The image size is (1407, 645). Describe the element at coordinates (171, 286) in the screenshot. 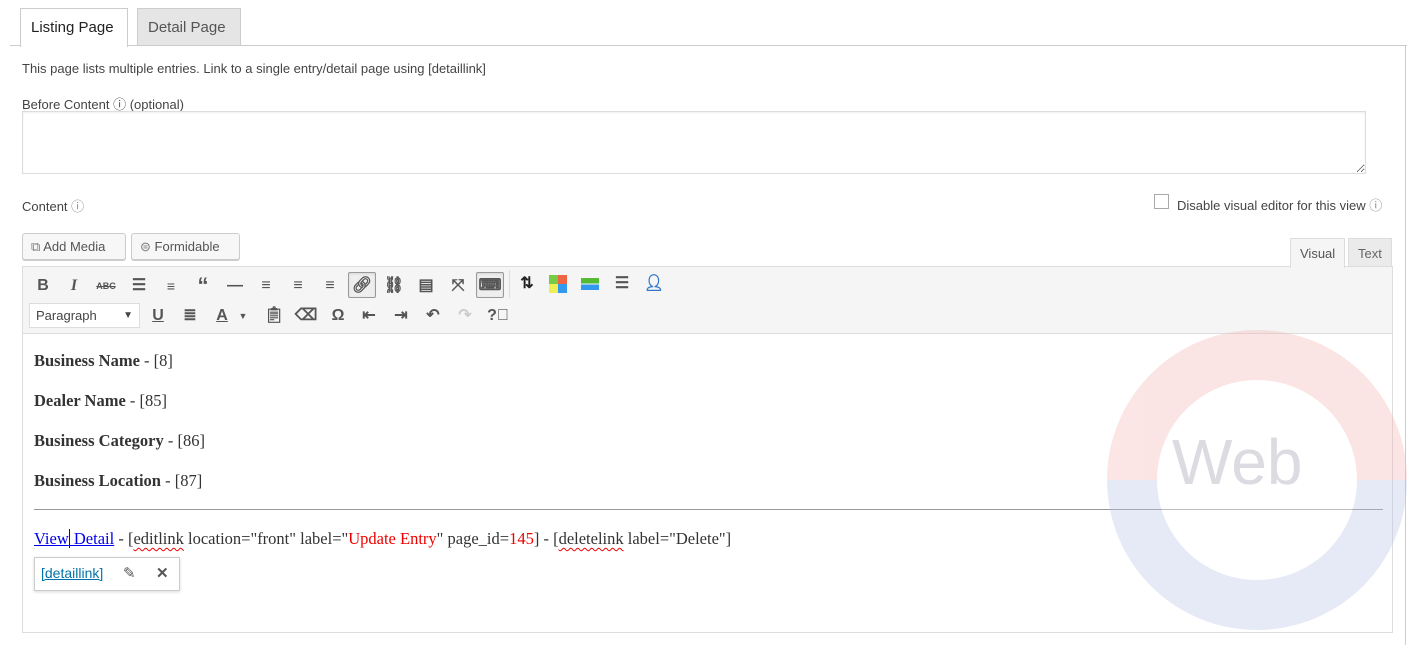

I see `numbered-list-icon: ≡` at that location.